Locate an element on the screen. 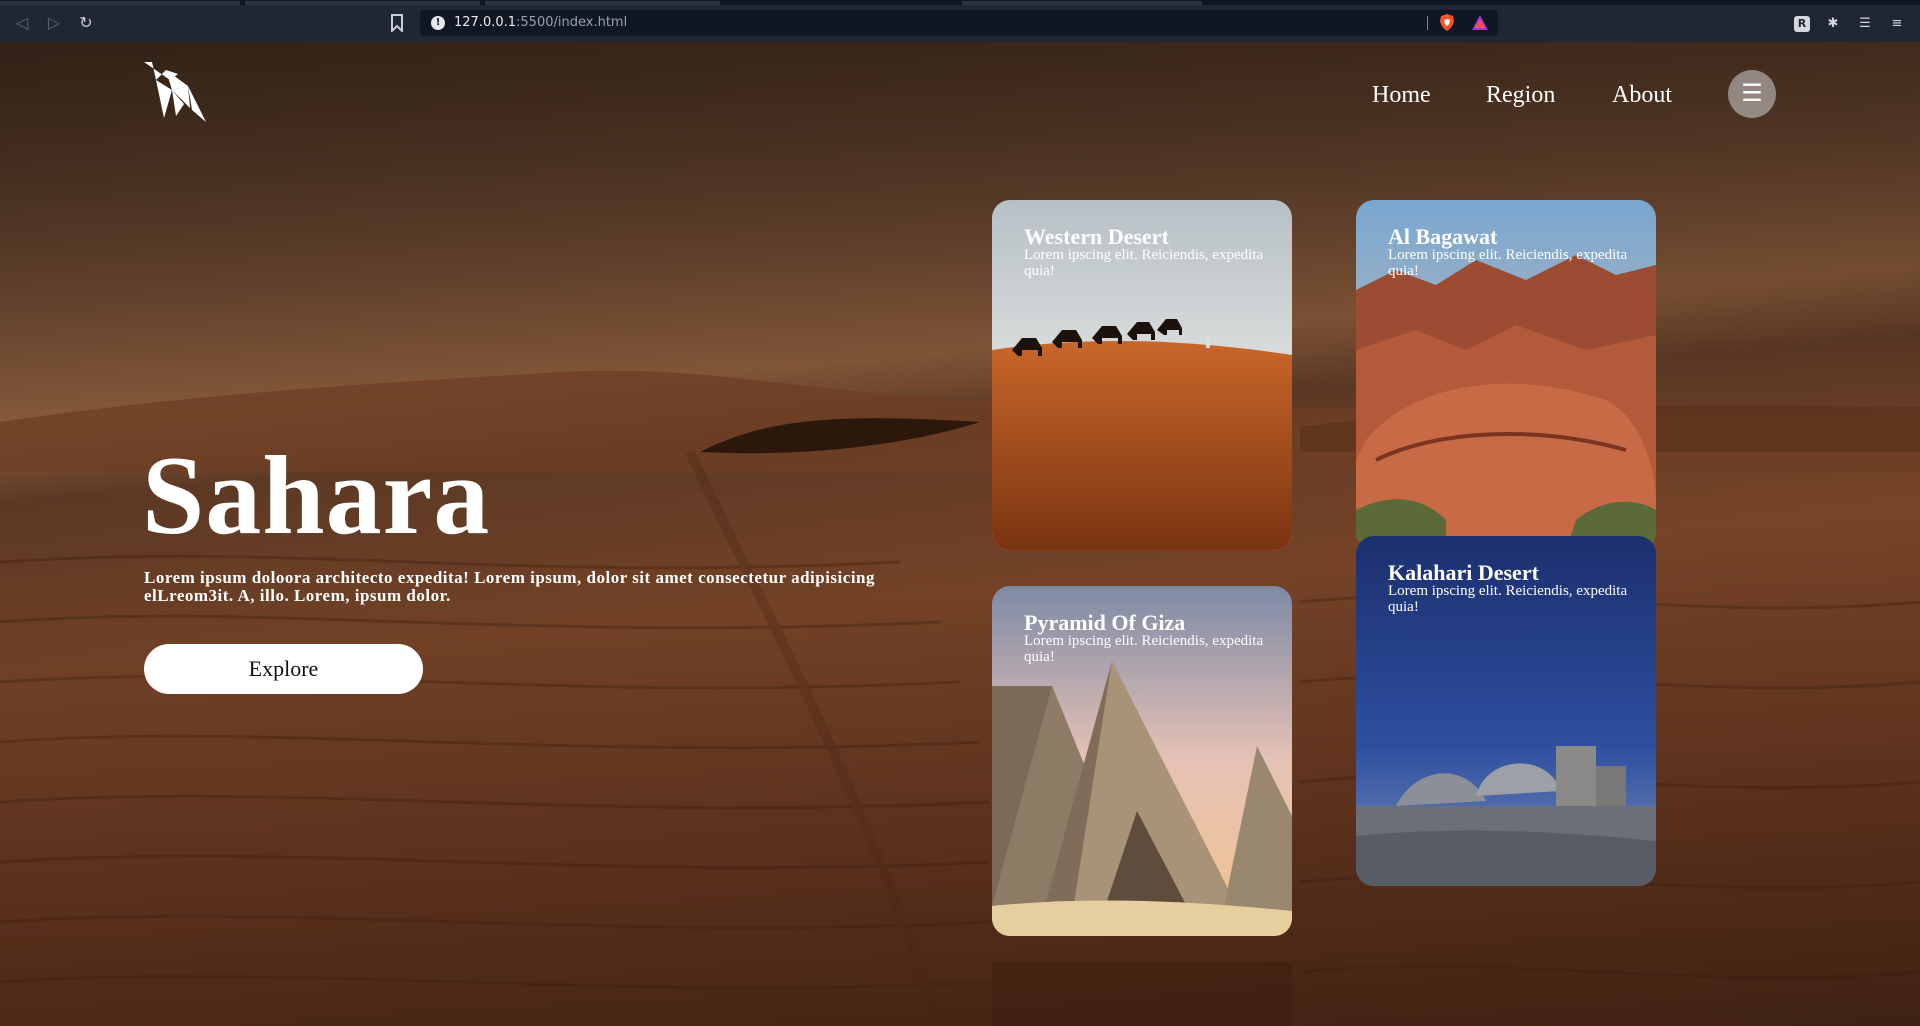  nav-about: About is located at coordinates (1642, 95).